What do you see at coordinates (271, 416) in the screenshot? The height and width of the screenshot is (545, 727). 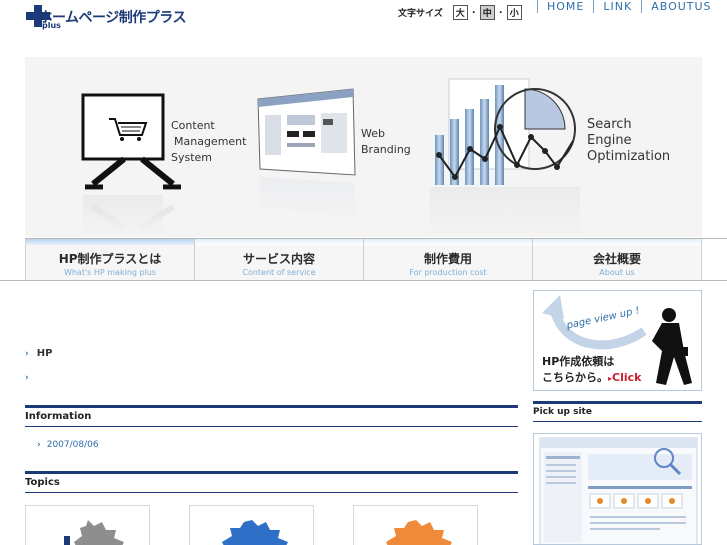 I see `information-heading: Information` at bounding box center [271, 416].